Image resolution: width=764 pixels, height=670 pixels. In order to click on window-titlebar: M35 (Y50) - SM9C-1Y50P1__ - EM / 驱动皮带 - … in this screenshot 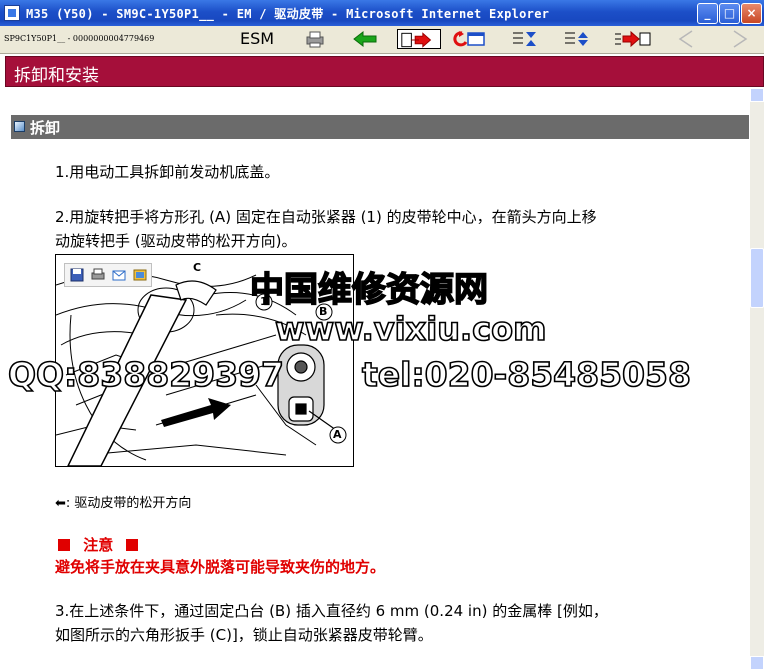, I will do `click(382, 13)`.